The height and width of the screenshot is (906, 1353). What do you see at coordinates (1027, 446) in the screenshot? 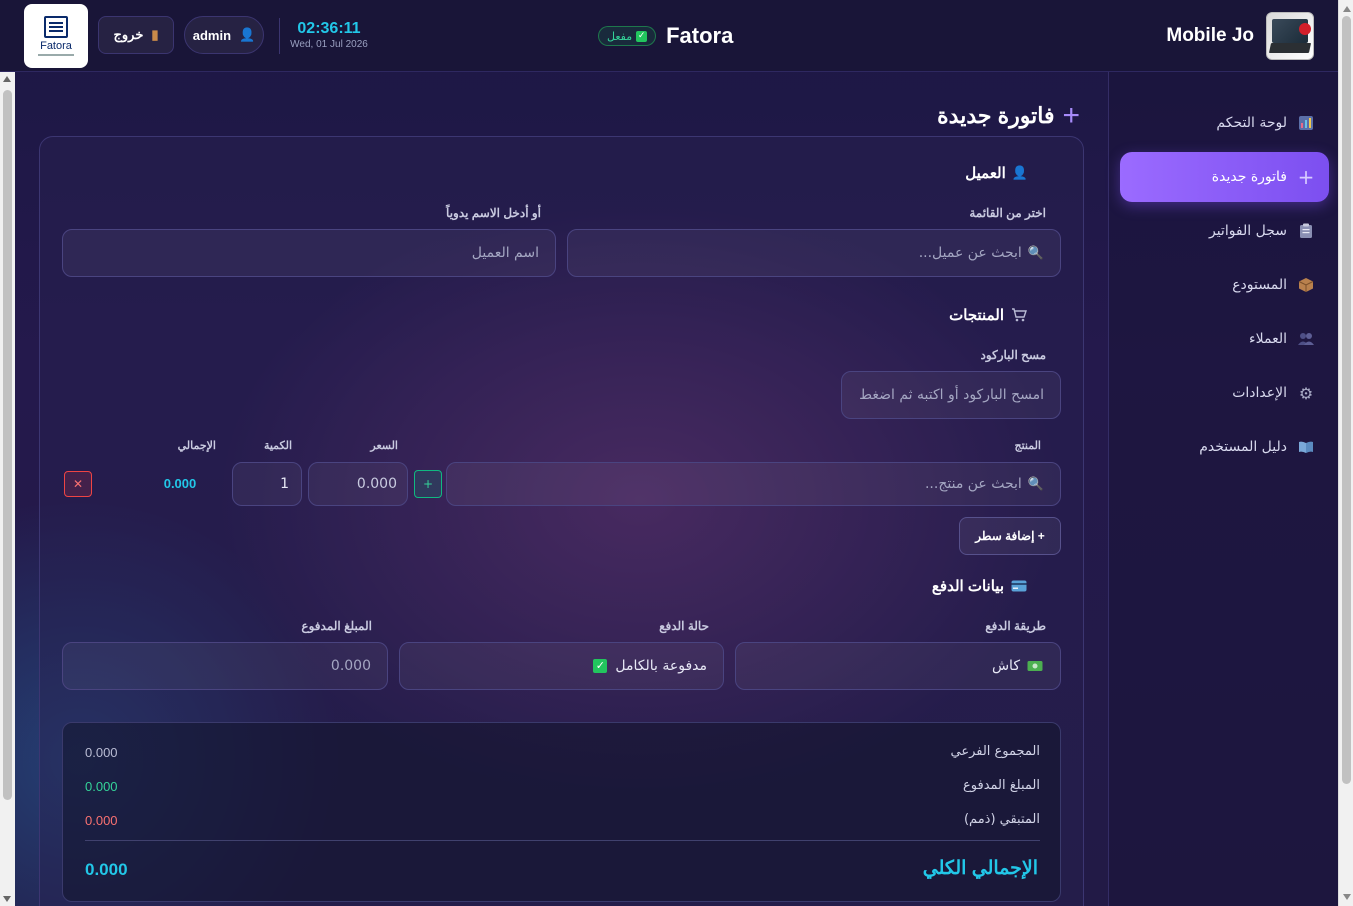
I see `column-header-product: المنتج` at bounding box center [1027, 446].